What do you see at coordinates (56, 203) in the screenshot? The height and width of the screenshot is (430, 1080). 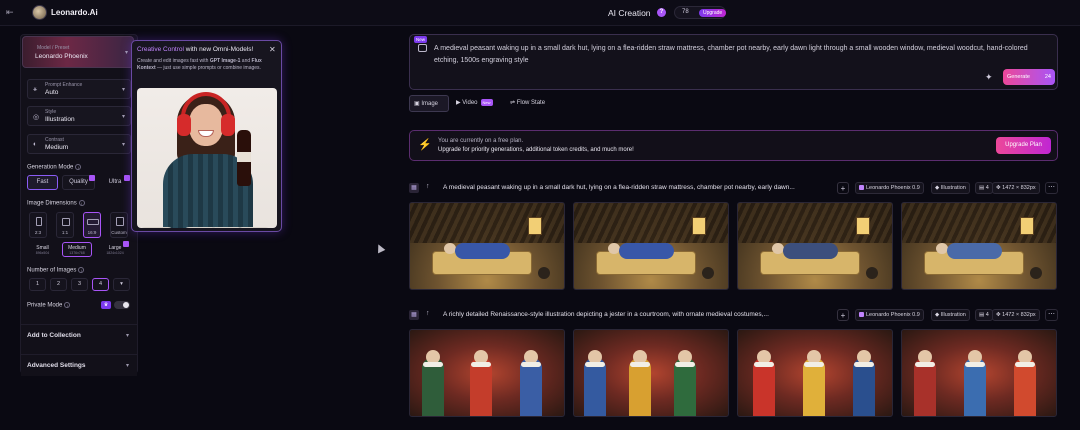 I see `image-dimensions-title: Image Dimensions i` at bounding box center [56, 203].